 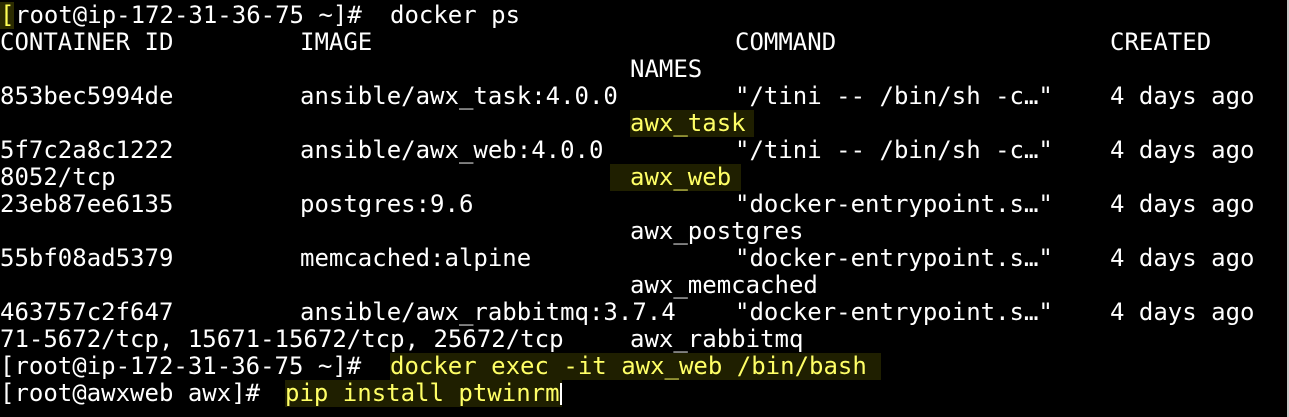 What do you see at coordinates (452, 150) in the screenshot?
I see `container-image: ansible/awx_web:4.0.0` at bounding box center [452, 150].